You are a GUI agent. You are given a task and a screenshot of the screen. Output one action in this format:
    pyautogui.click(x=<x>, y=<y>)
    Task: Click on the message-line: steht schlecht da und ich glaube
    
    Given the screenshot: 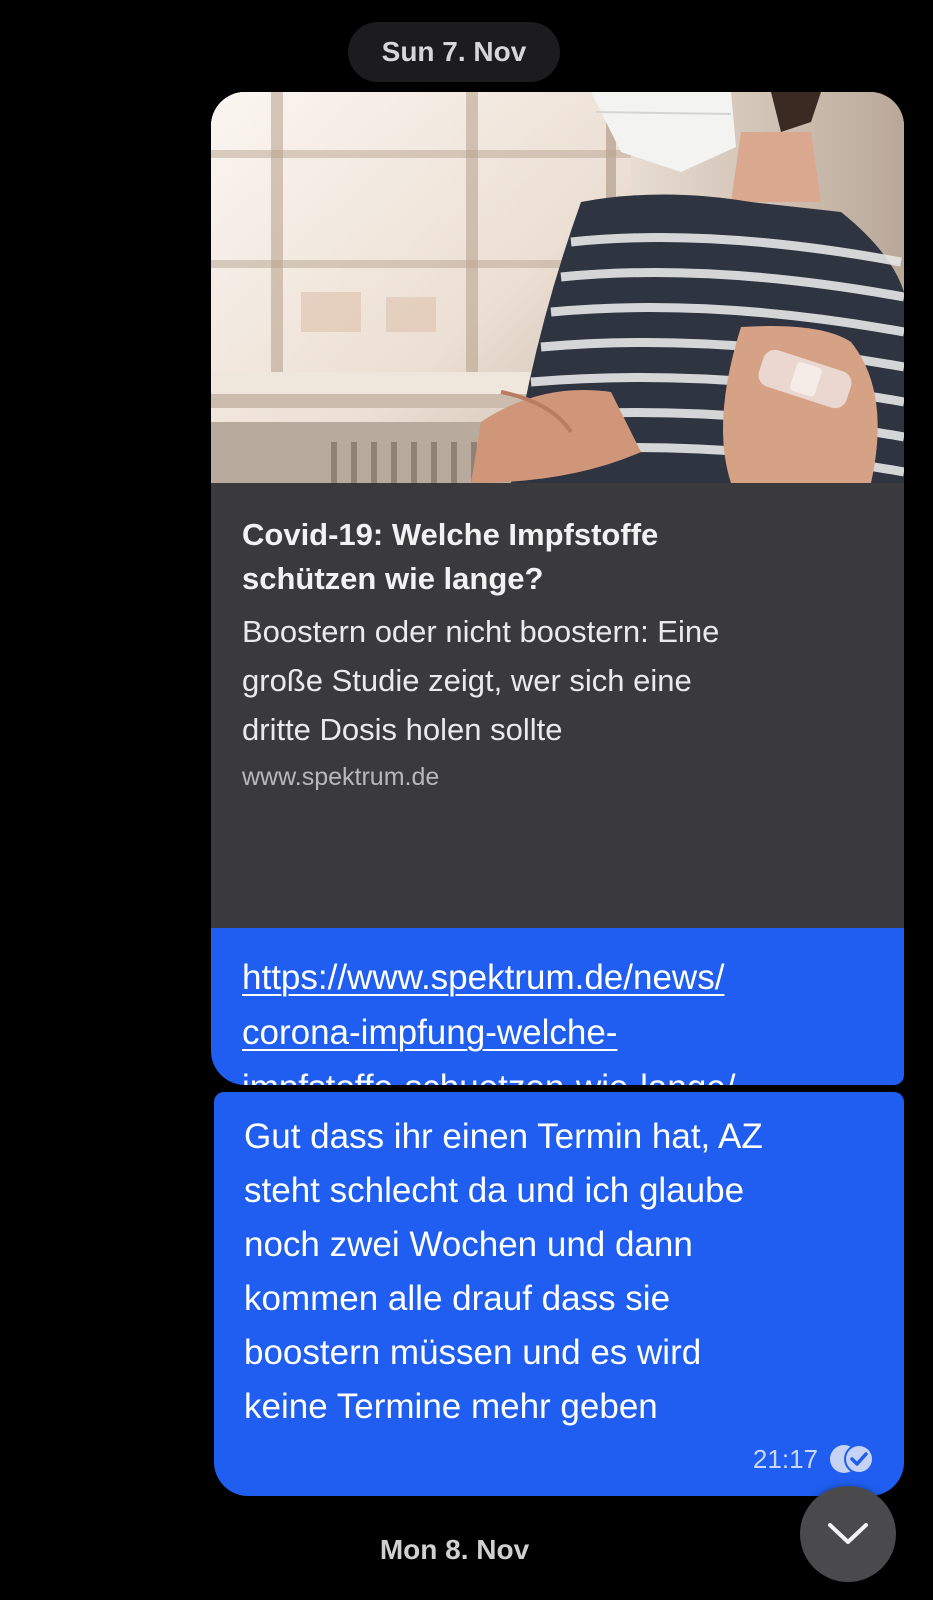 What is the action you would take?
    pyautogui.click(x=494, y=1190)
    